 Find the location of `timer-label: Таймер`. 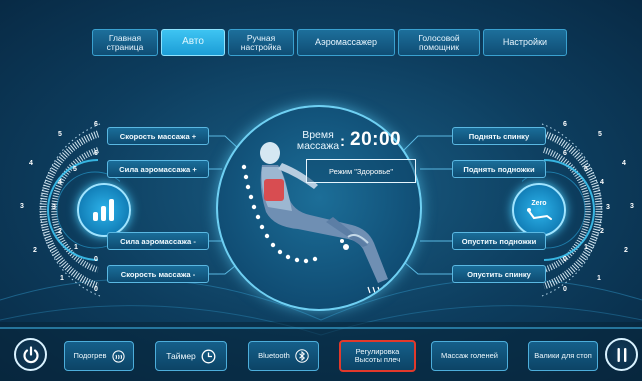

timer-label: Таймер is located at coordinates (181, 355).